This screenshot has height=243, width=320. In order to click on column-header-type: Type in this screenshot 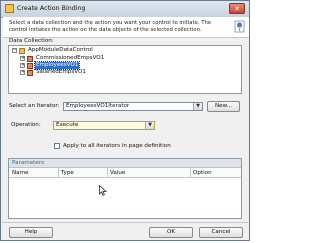, I will do `click(67, 173)`.